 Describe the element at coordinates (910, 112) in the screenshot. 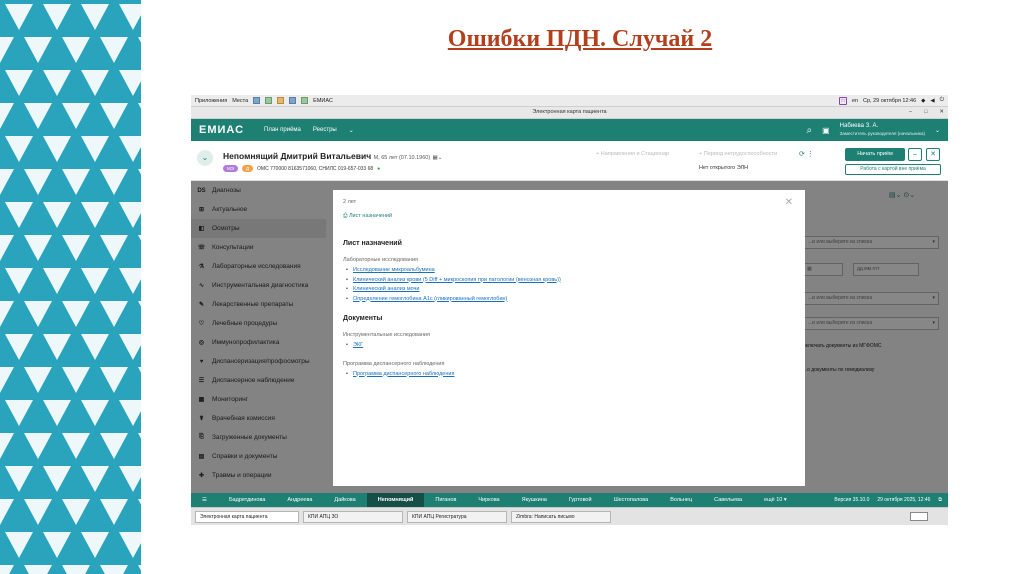

I see `minimize-icon: –` at that location.